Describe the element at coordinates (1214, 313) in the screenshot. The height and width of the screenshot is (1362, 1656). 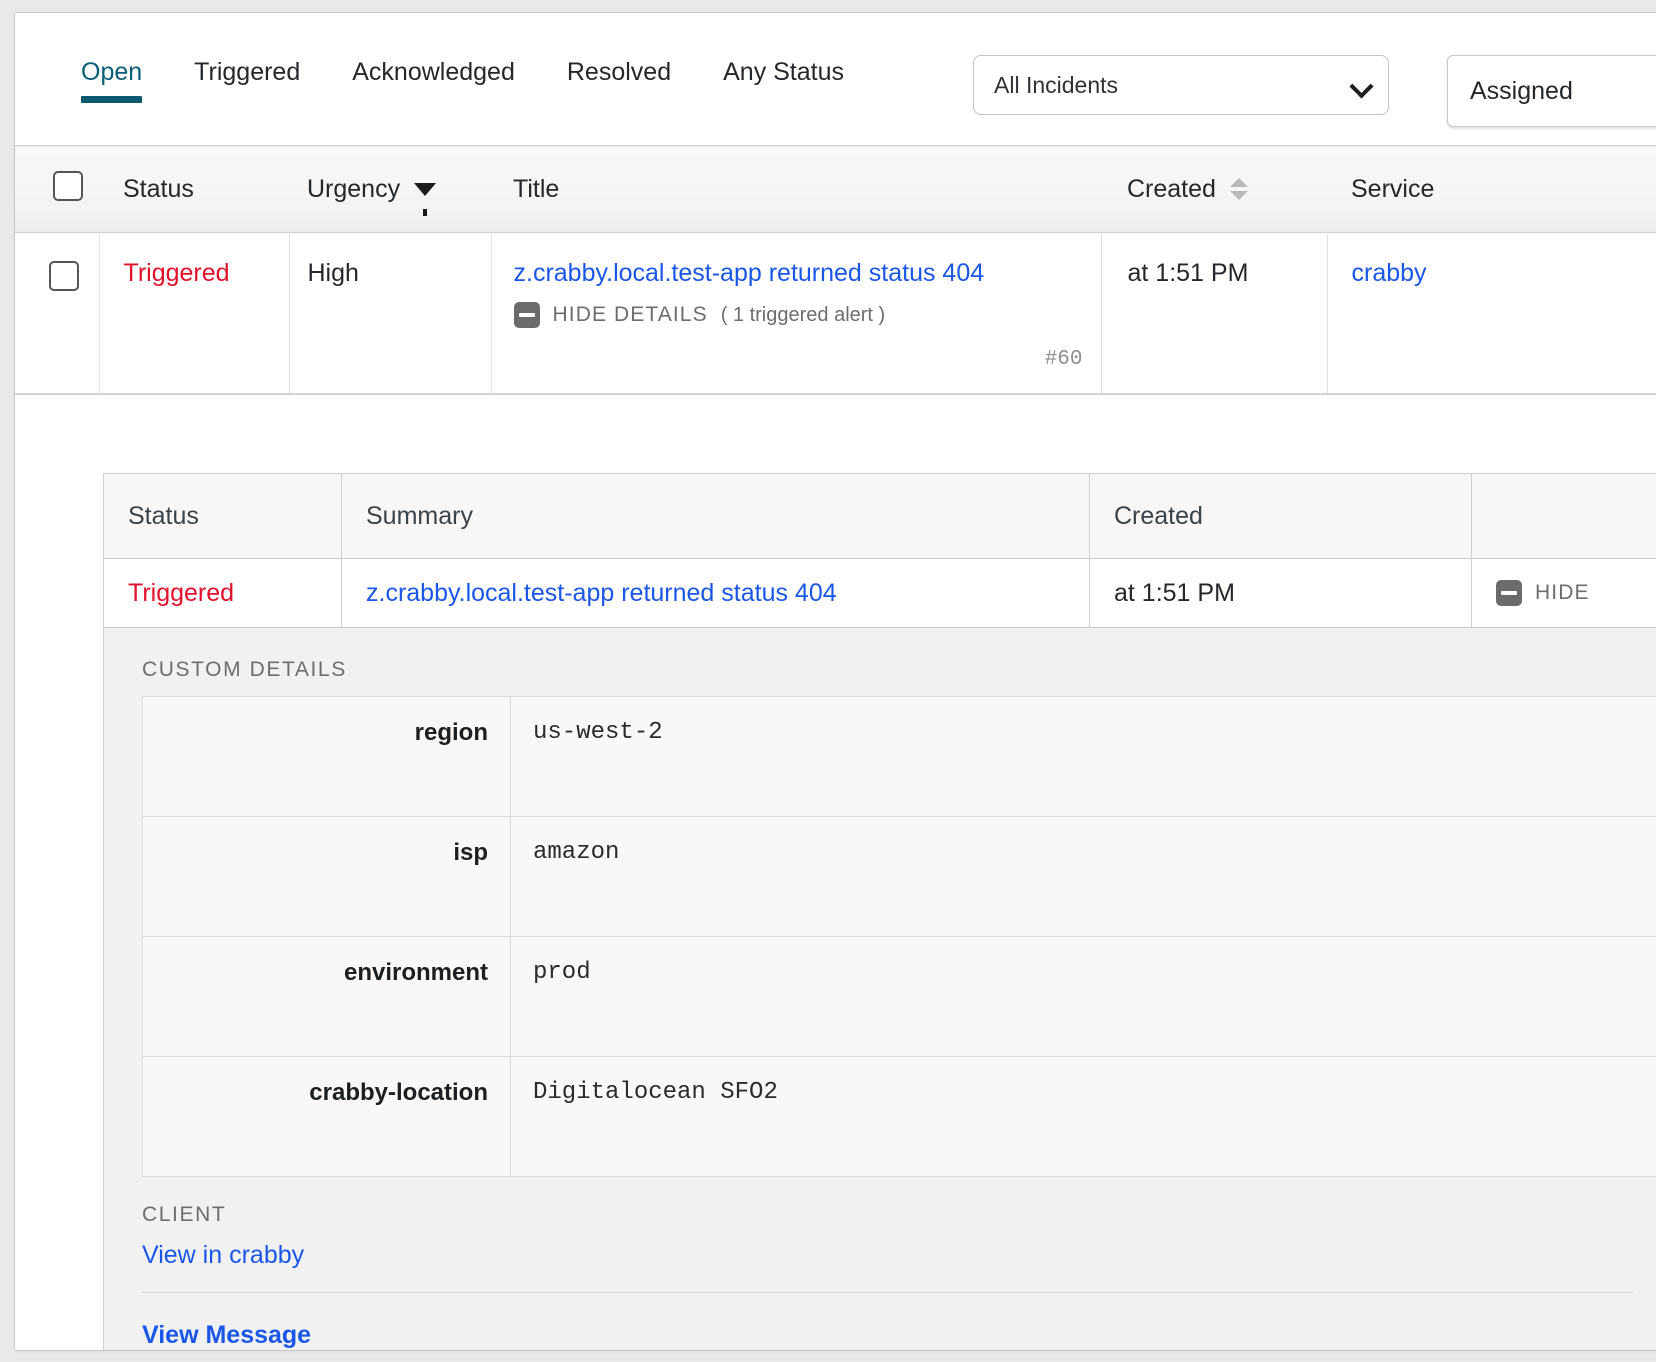
I see `row-created-cell: at 1:51 PM` at that location.